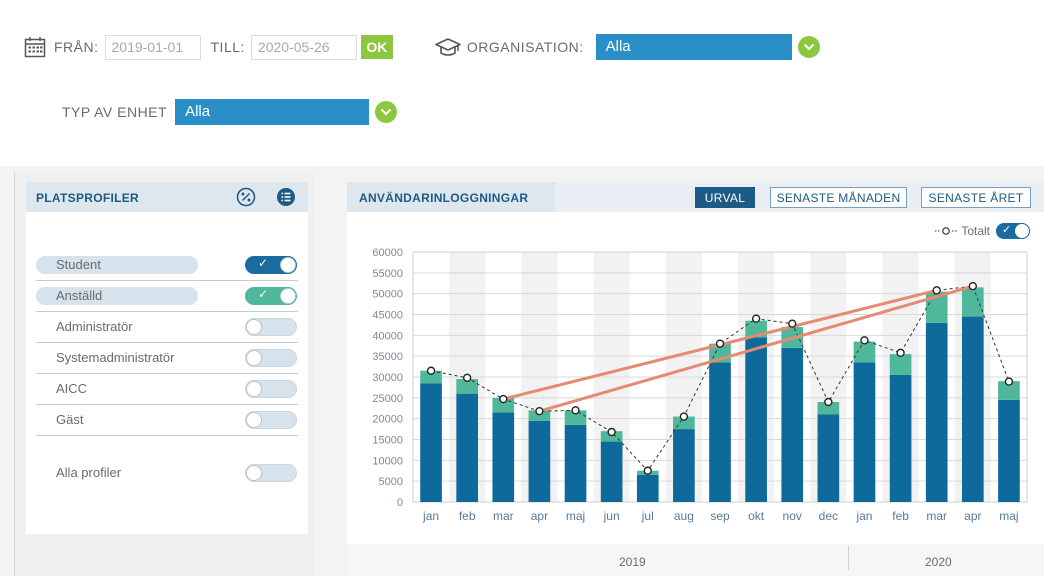 The width and height of the screenshot is (1044, 576). Describe the element at coordinates (271, 358) in the screenshot. I see `profile-toggle-systemadministrator` at that location.